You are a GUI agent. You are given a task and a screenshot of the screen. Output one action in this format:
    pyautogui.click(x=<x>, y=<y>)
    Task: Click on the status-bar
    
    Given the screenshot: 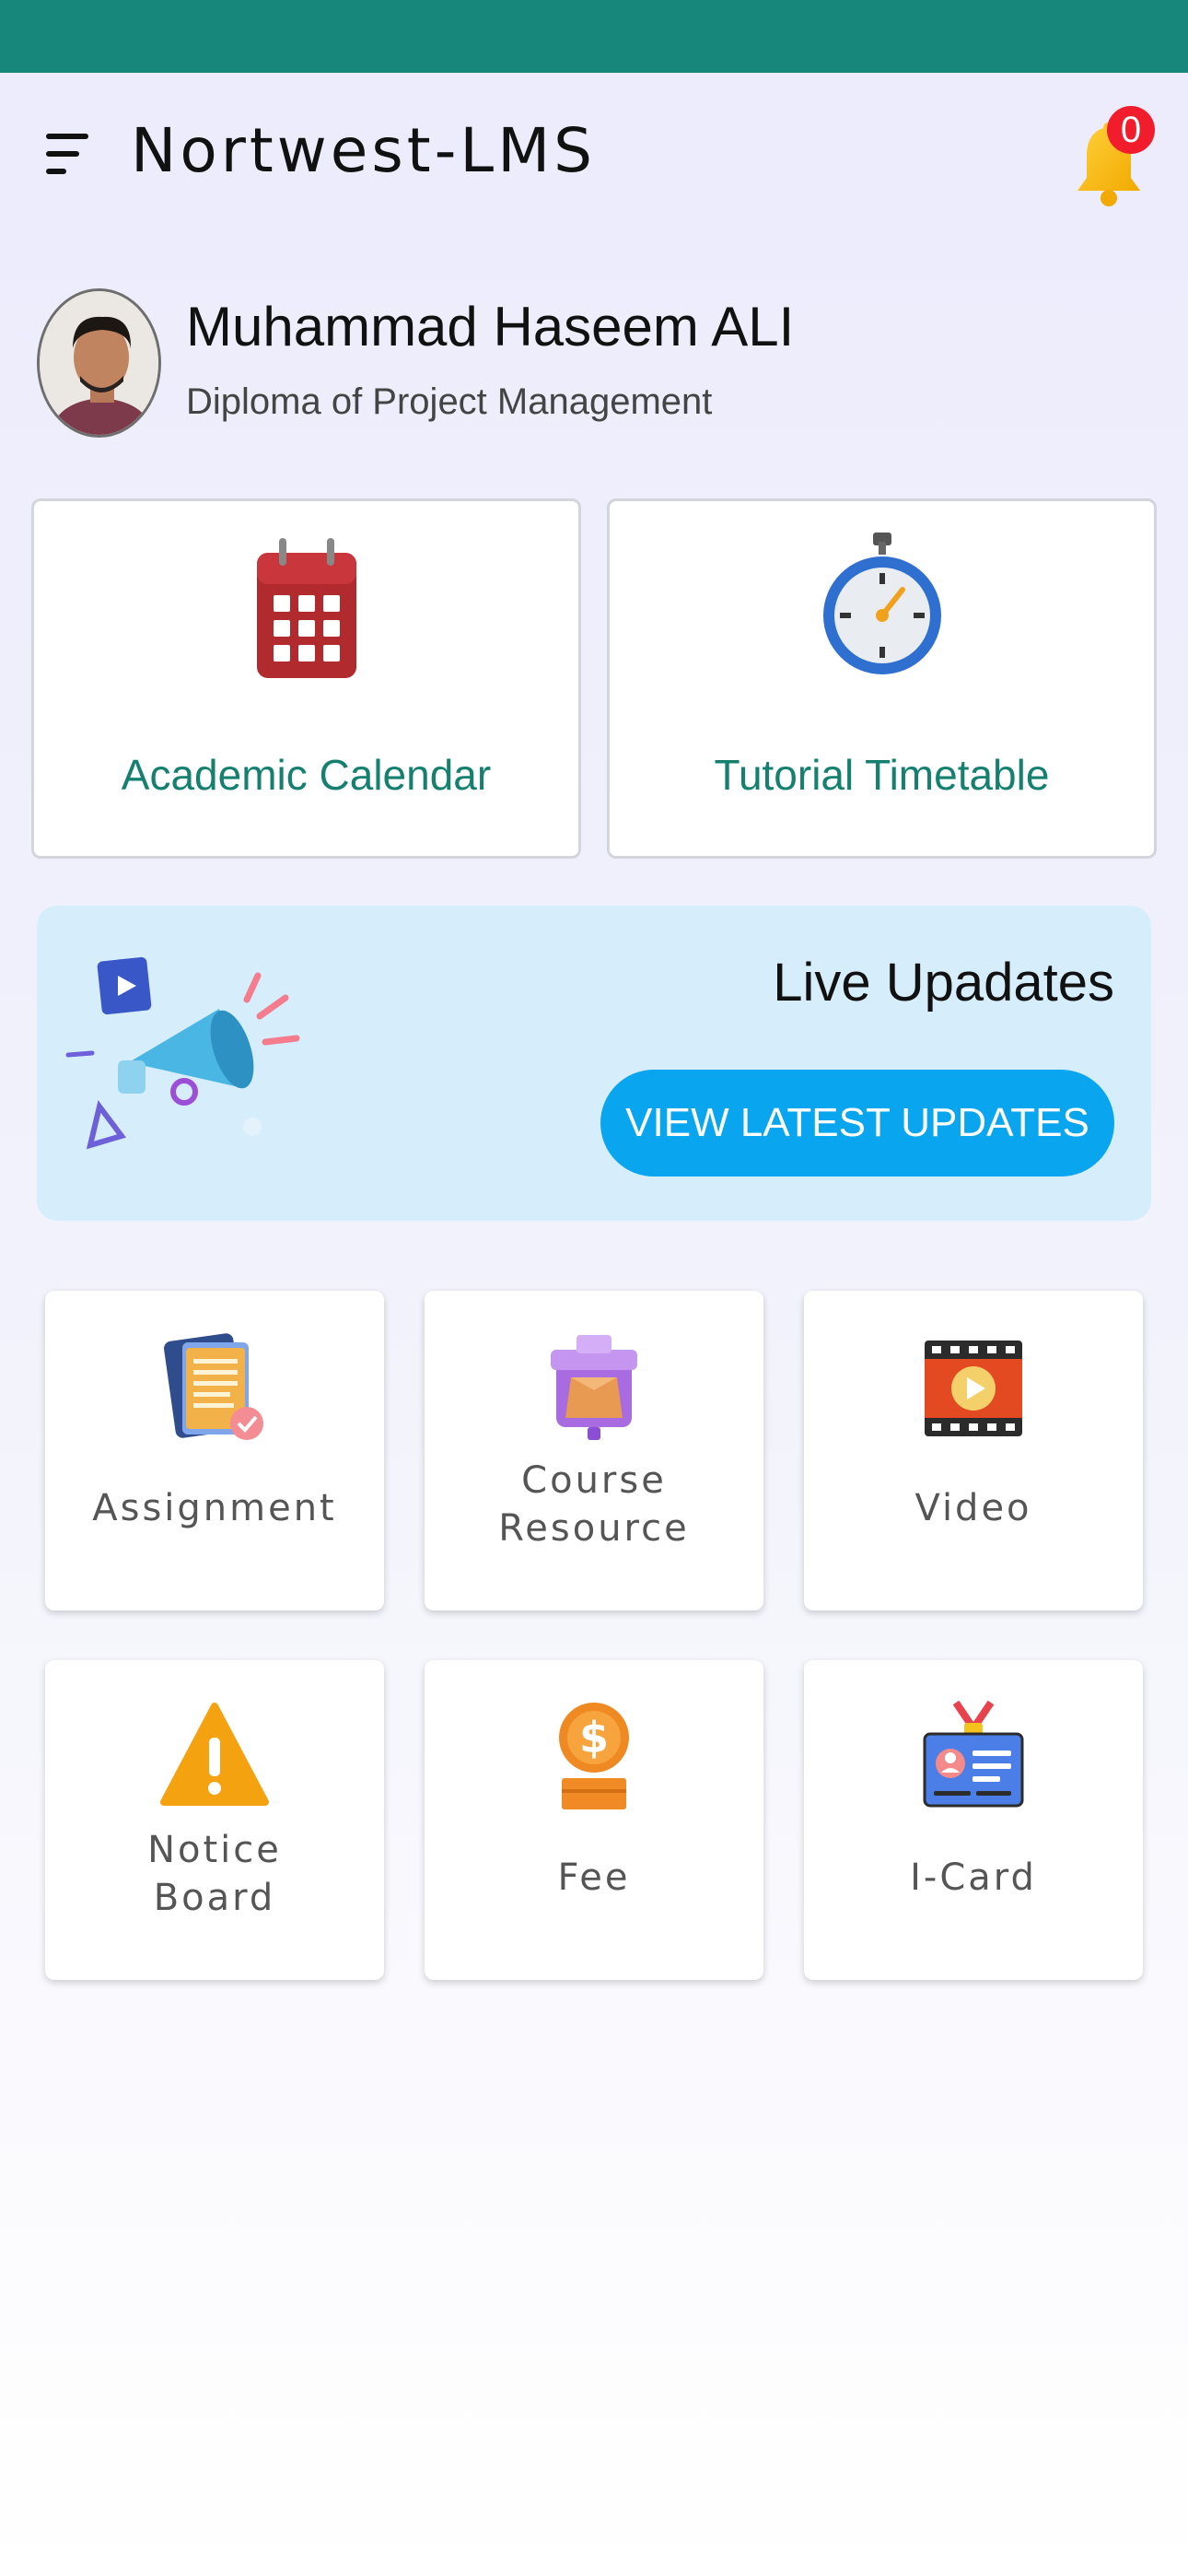 What is the action you would take?
    pyautogui.click(x=594, y=36)
    